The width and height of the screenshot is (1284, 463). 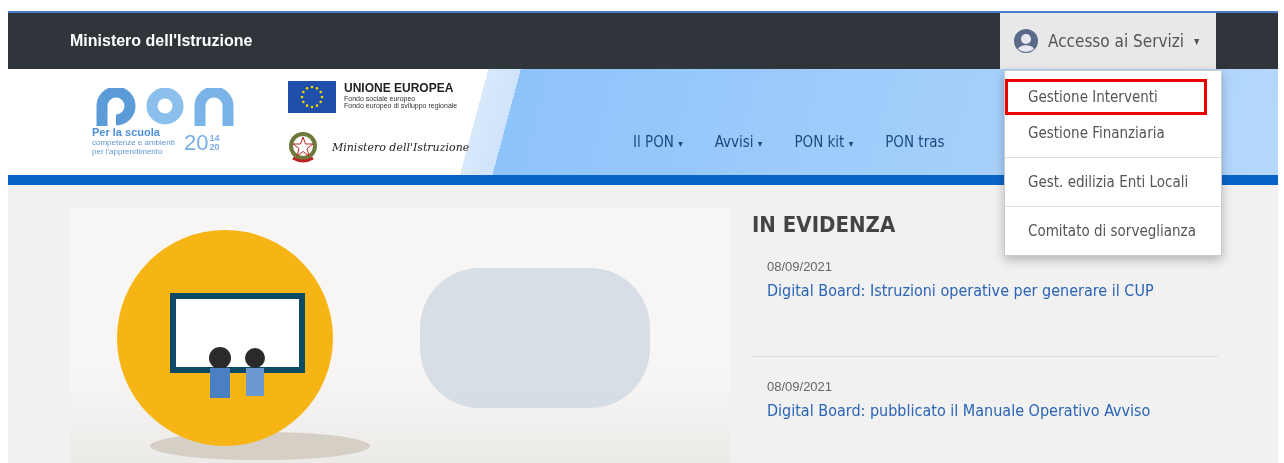 I want to click on logo-year: 14, so click(x=214, y=138).